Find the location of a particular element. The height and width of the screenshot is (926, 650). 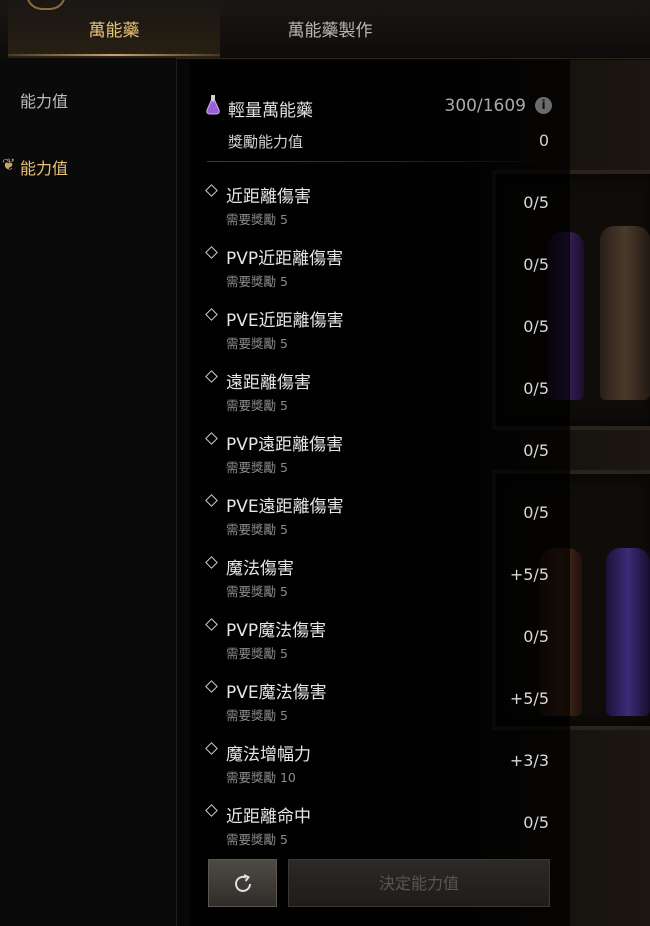

tab-elixir-crafting: 萬能藥製作 is located at coordinates (330, 29).